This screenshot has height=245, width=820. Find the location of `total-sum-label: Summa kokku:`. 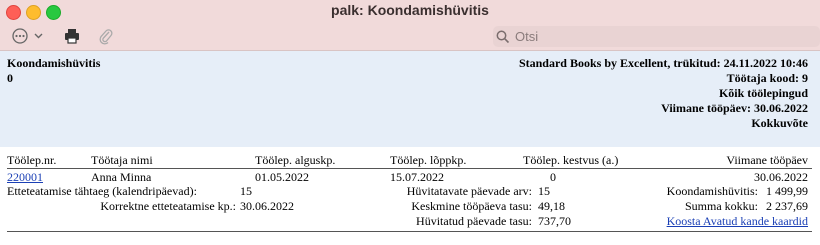

total-sum-label: Summa kokku: is located at coordinates (721, 206).